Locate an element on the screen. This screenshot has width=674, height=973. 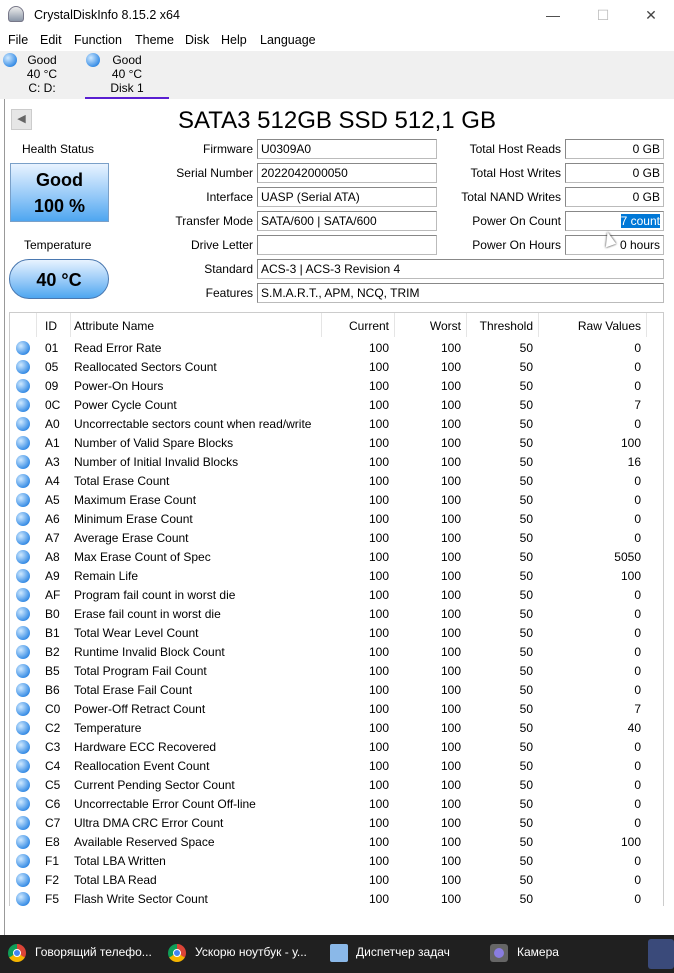
disk-tab-c-d: Good 40 °C C: D: is located at coordinates (42, 75).